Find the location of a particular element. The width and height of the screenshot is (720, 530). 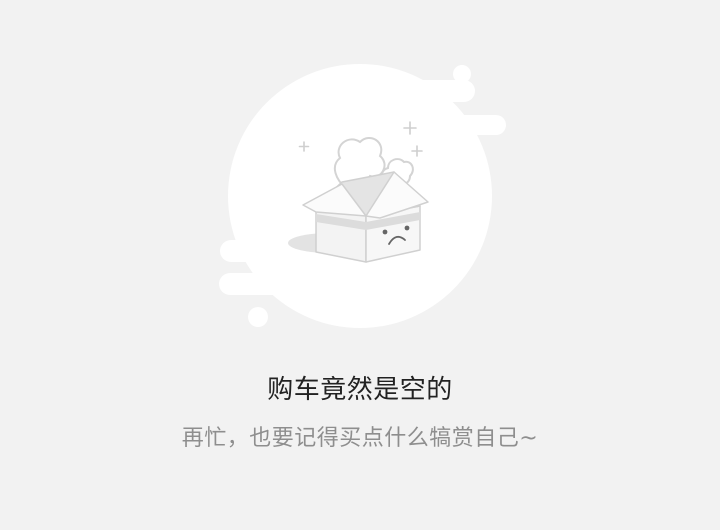

cloud-dot-top-right is located at coordinates (462, 74).